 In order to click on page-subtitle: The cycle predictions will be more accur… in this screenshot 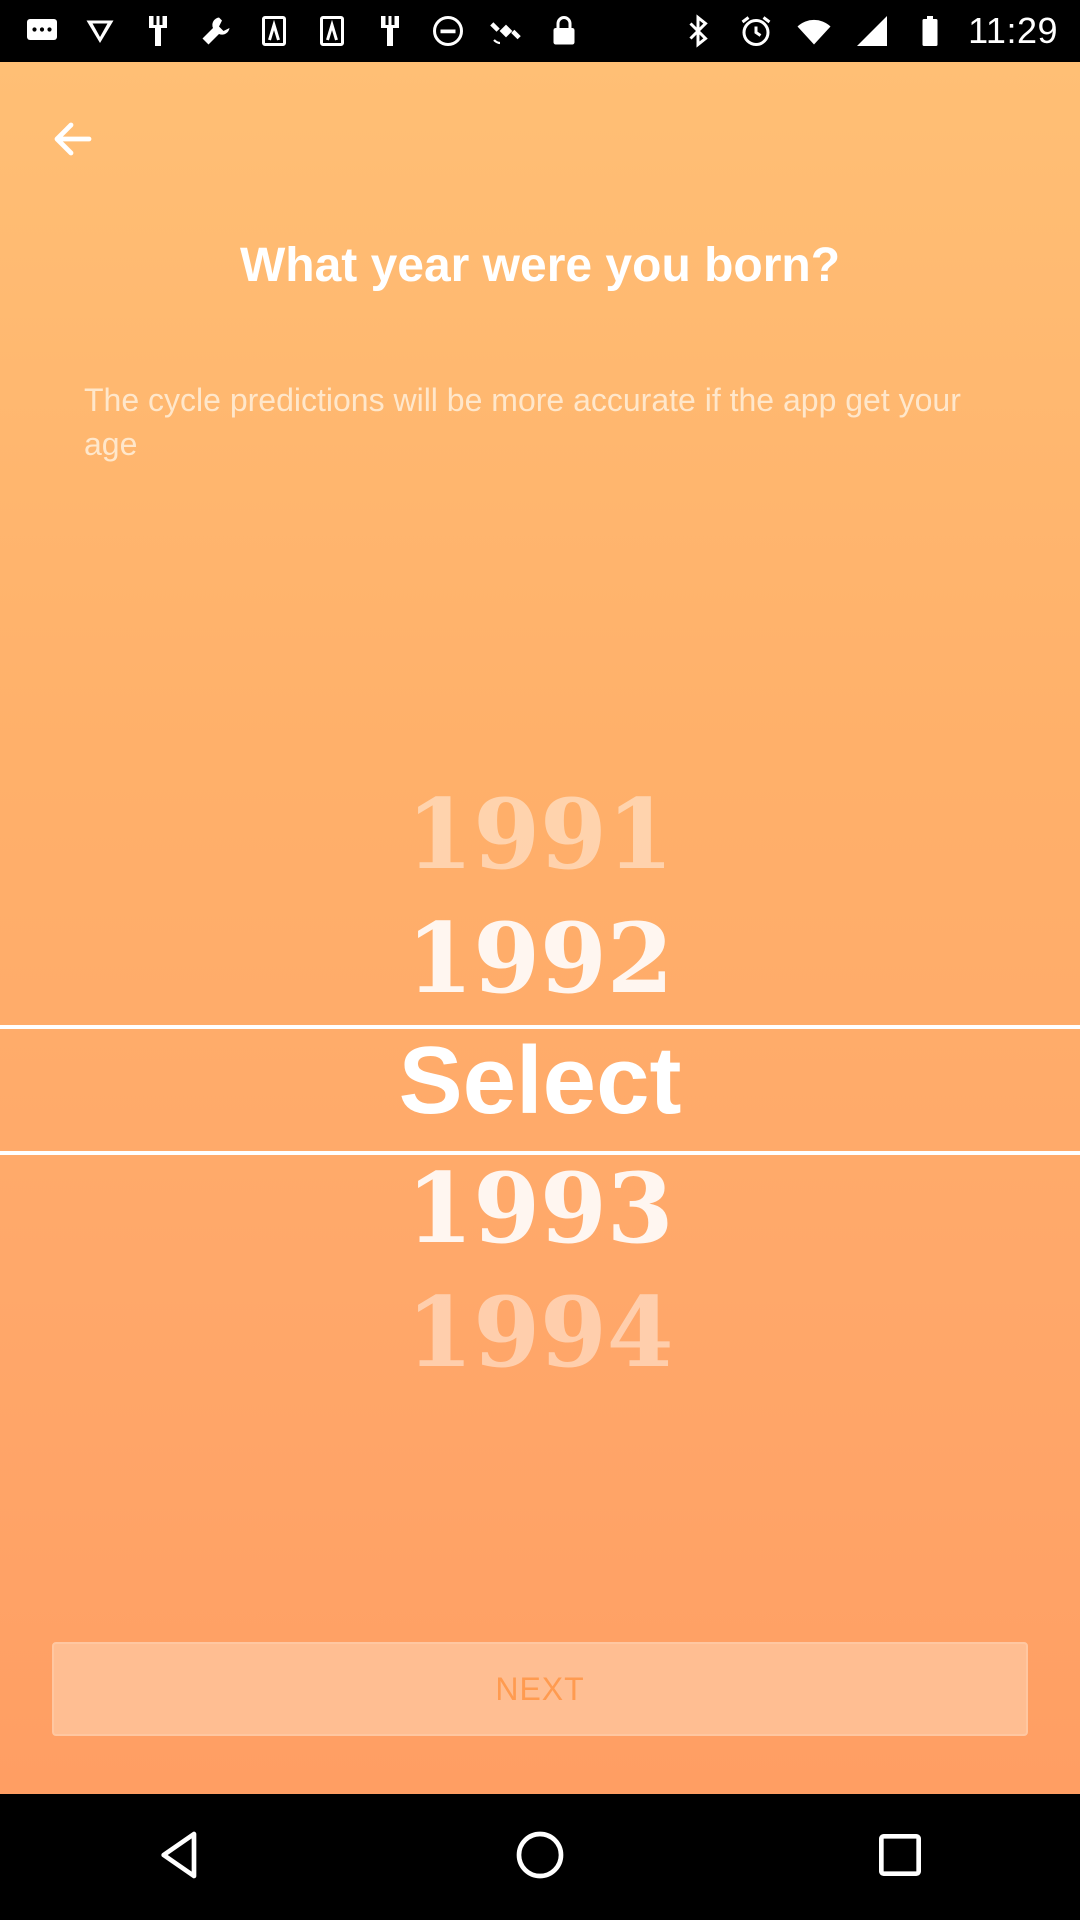, I will do `click(522, 422)`.